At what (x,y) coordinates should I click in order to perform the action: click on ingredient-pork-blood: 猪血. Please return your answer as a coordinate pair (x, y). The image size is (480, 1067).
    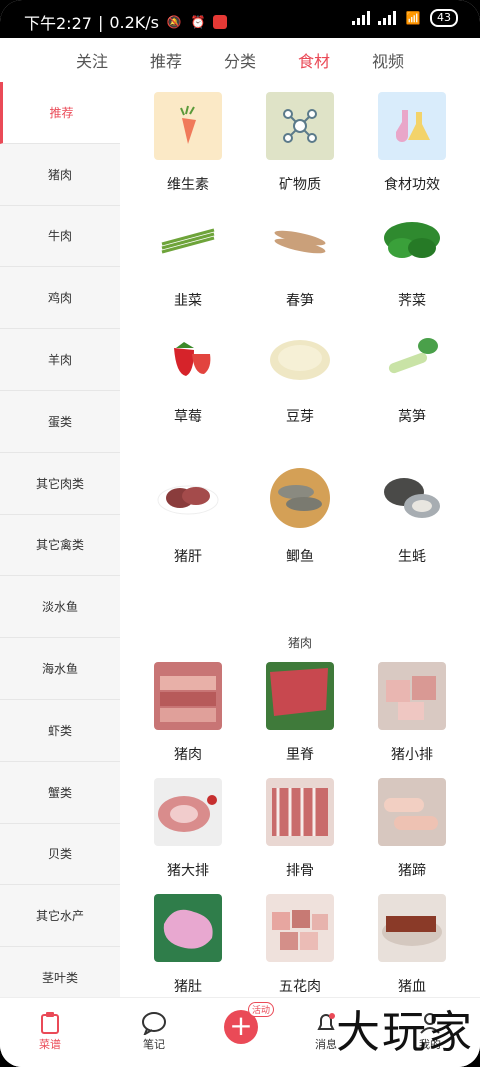
    Looking at the image, I should click on (412, 945).